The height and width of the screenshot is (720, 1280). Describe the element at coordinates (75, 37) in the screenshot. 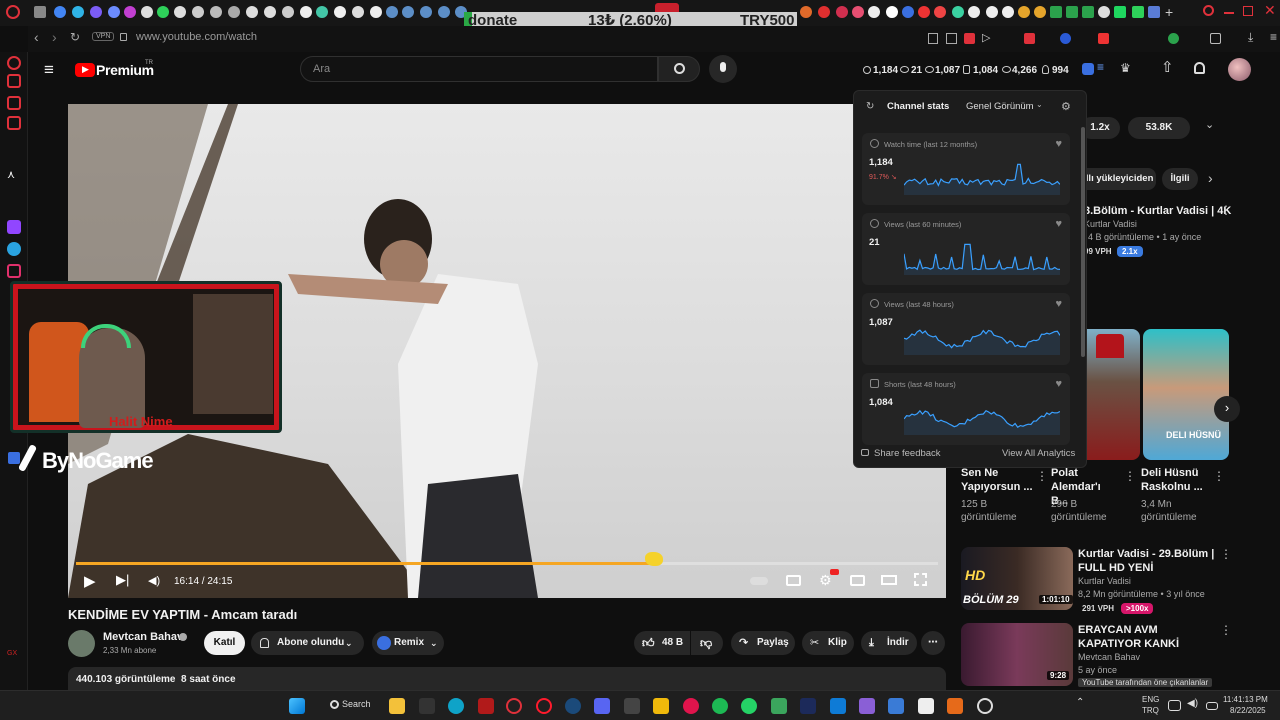

I see `reload-icon: ↻` at that location.